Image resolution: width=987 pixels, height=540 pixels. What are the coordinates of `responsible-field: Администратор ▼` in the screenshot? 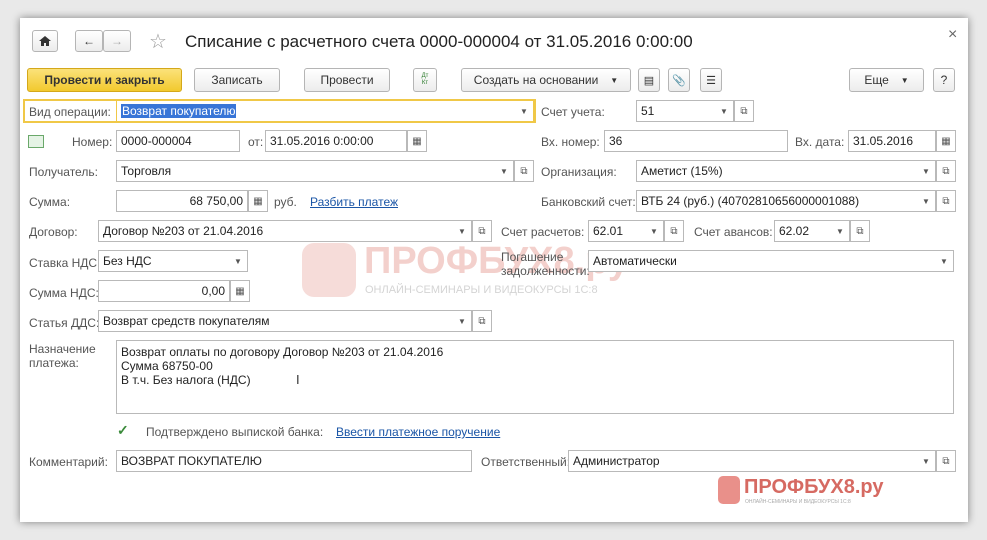 It's located at (752, 461).